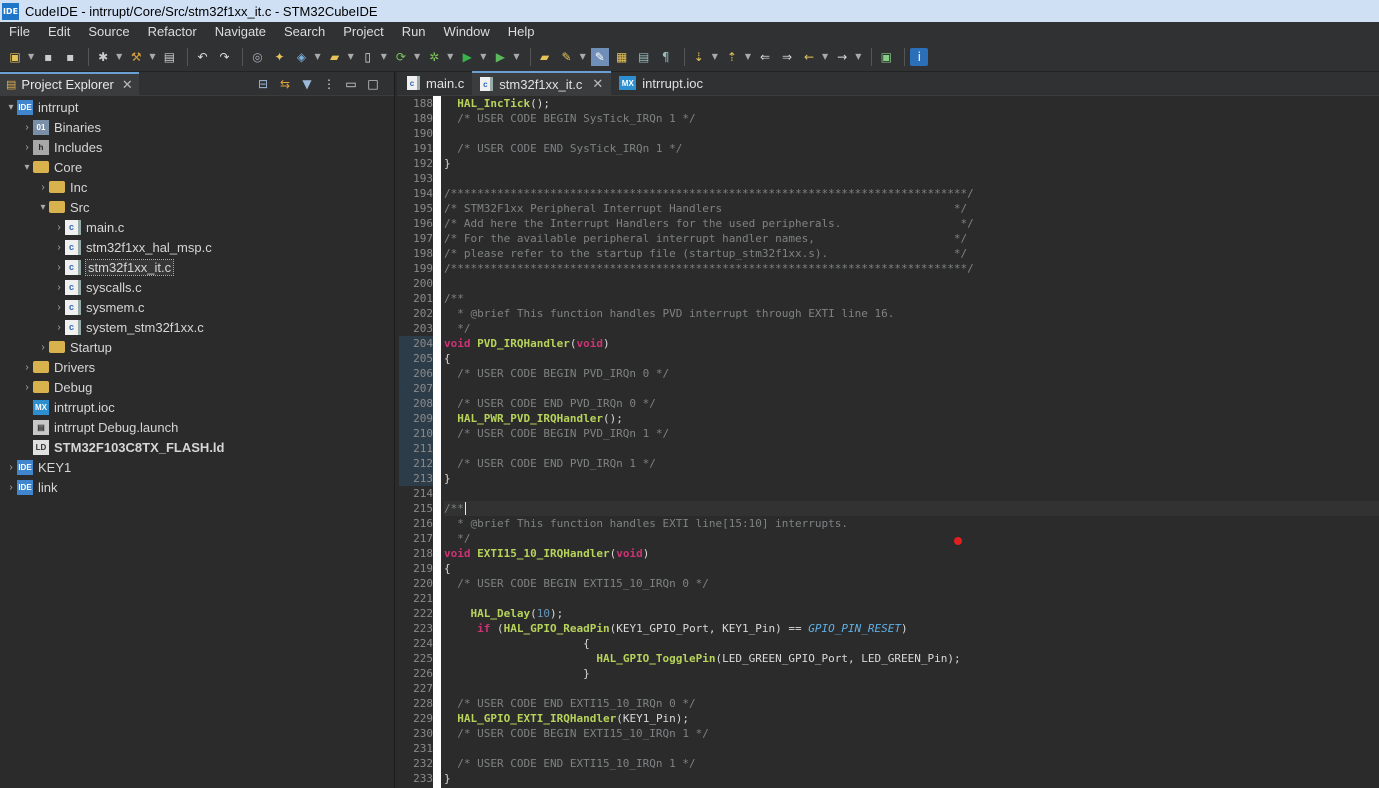 Image resolution: width=1379 pixels, height=788 pixels. Describe the element at coordinates (197, 267) in the screenshot. I see `tree-item: › c stm32f1xx_it.c` at that location.